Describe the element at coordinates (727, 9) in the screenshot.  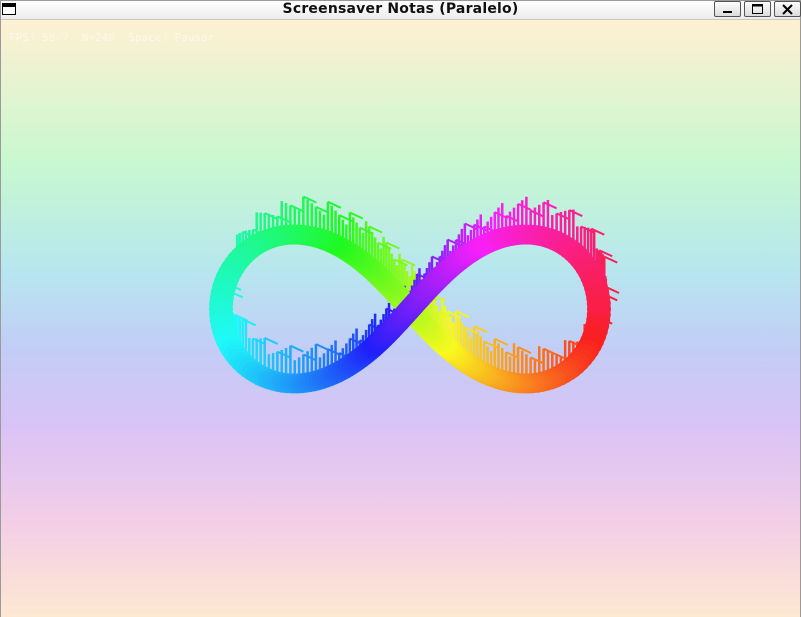
I see `minimize-button` at that location.